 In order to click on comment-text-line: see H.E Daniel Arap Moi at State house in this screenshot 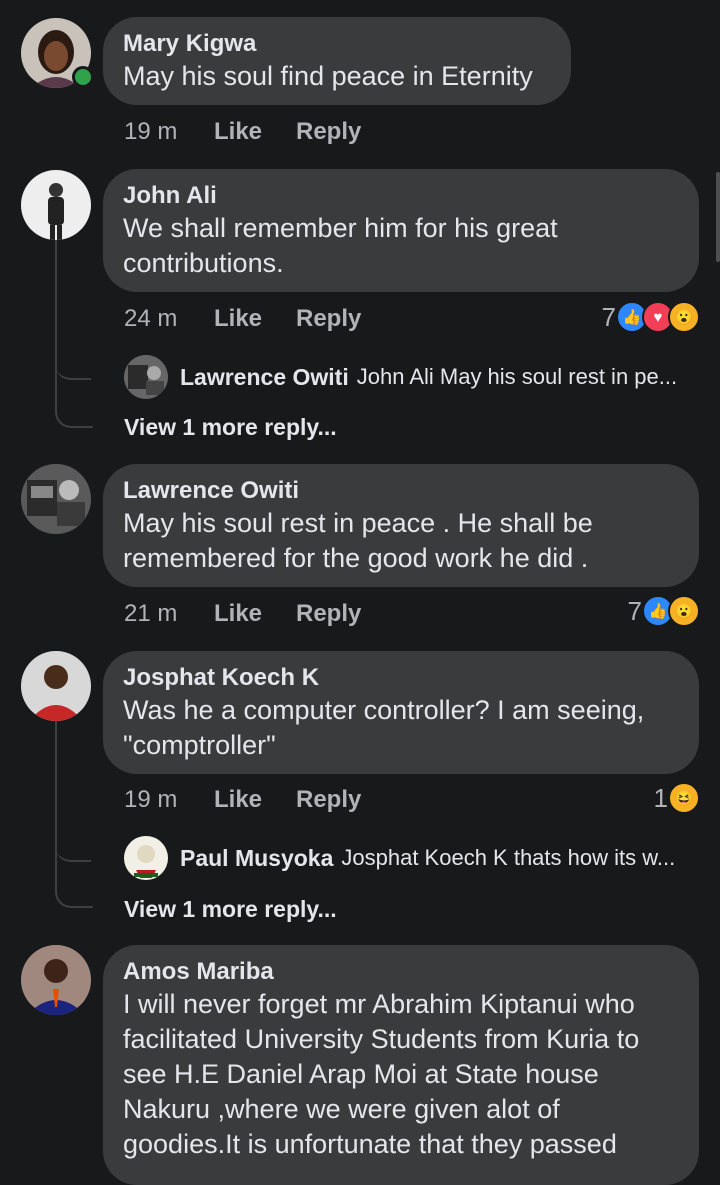, I will do `click(361, 1074)`.